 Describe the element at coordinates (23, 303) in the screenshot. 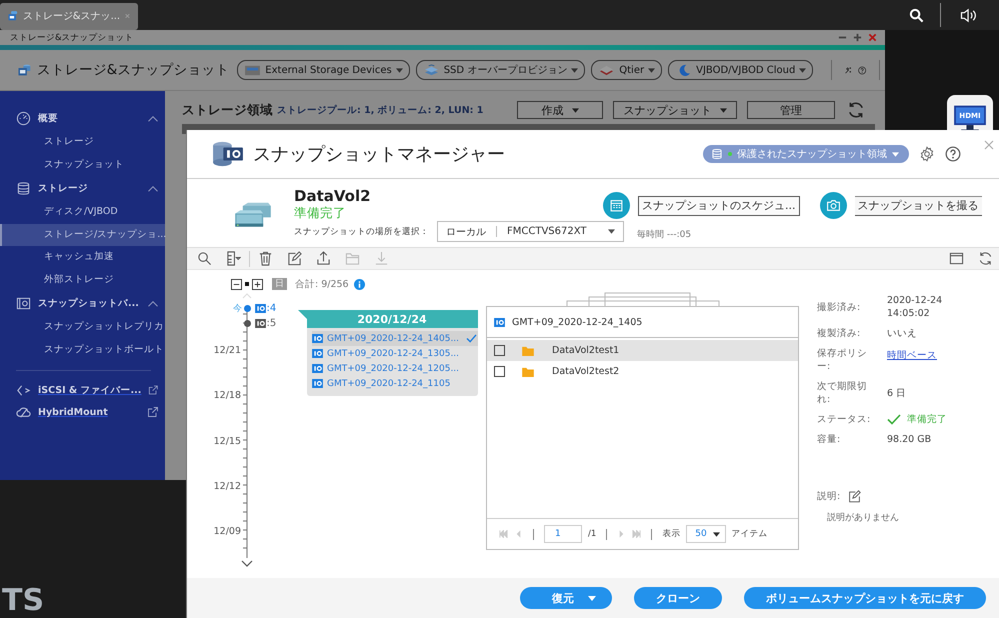

I see `vault-icon` at that location.